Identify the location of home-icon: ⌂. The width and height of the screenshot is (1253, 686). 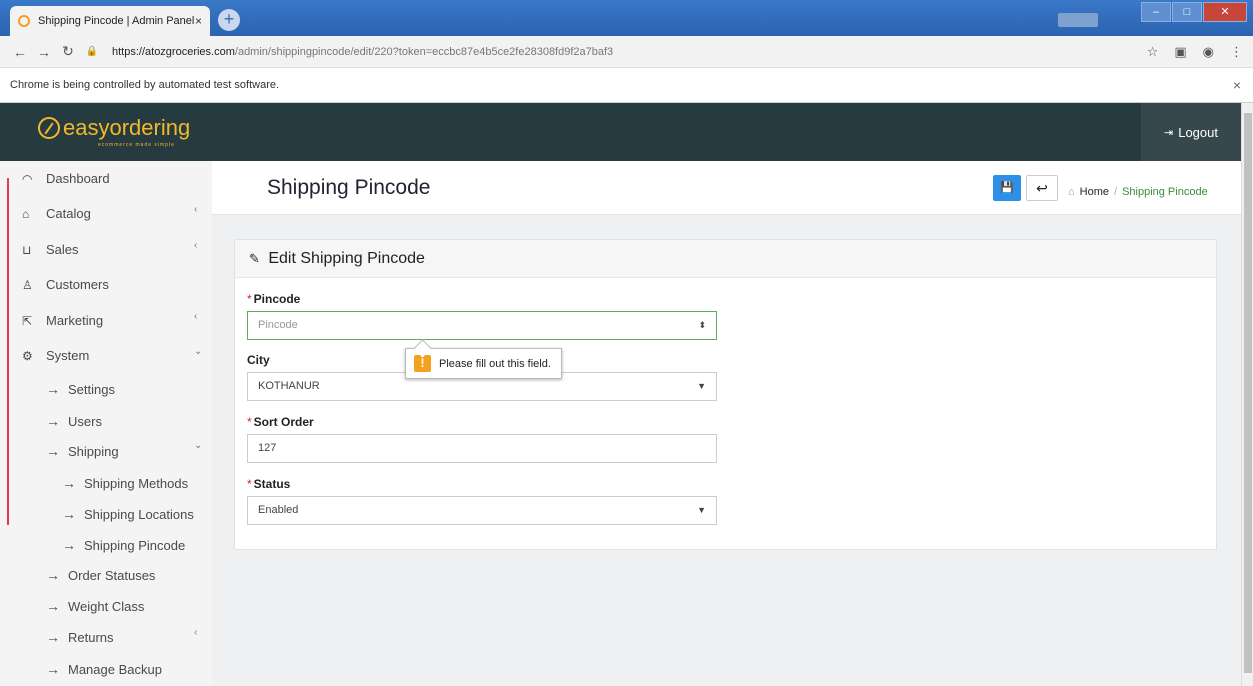
(1071, 192).